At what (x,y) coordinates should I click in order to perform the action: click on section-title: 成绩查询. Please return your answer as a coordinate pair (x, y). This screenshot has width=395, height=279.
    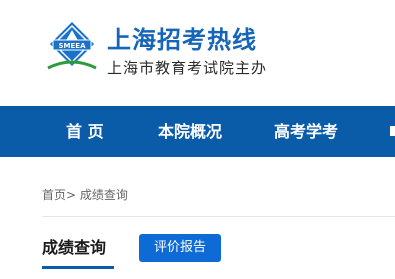
    Looking at the image, I should click on (74, 247).